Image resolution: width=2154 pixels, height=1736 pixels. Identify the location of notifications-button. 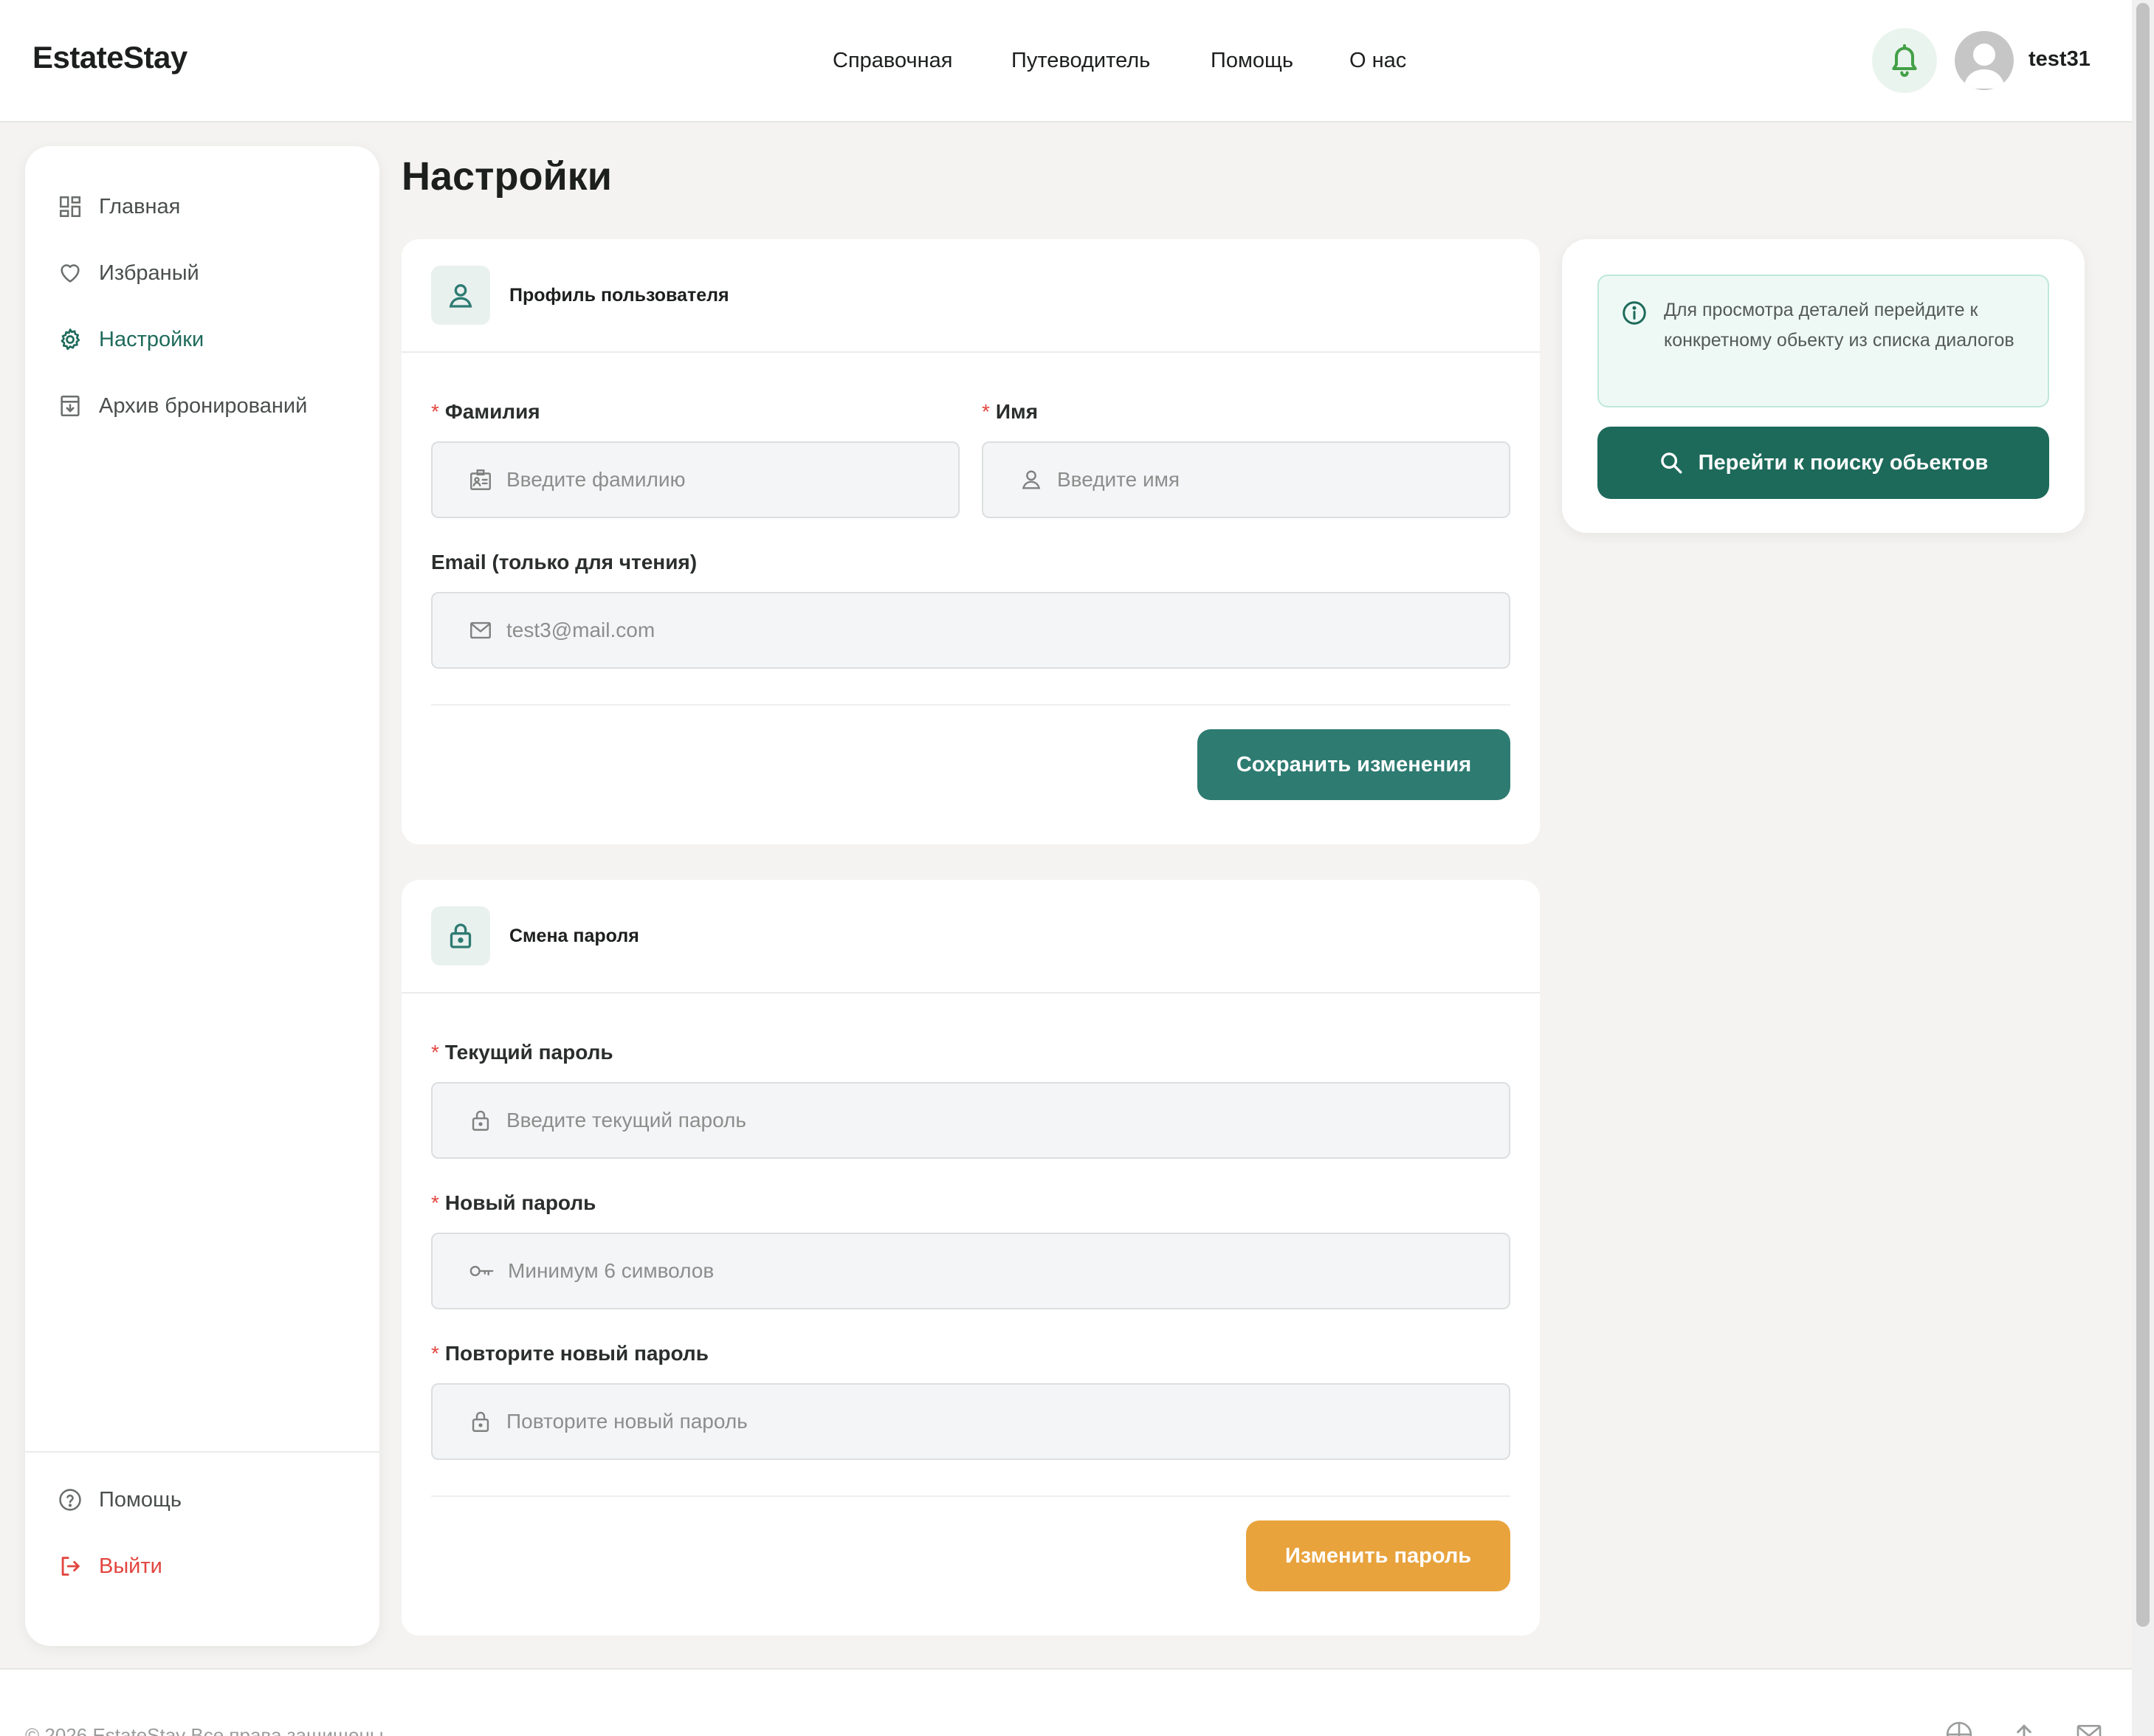
(1904, 61).